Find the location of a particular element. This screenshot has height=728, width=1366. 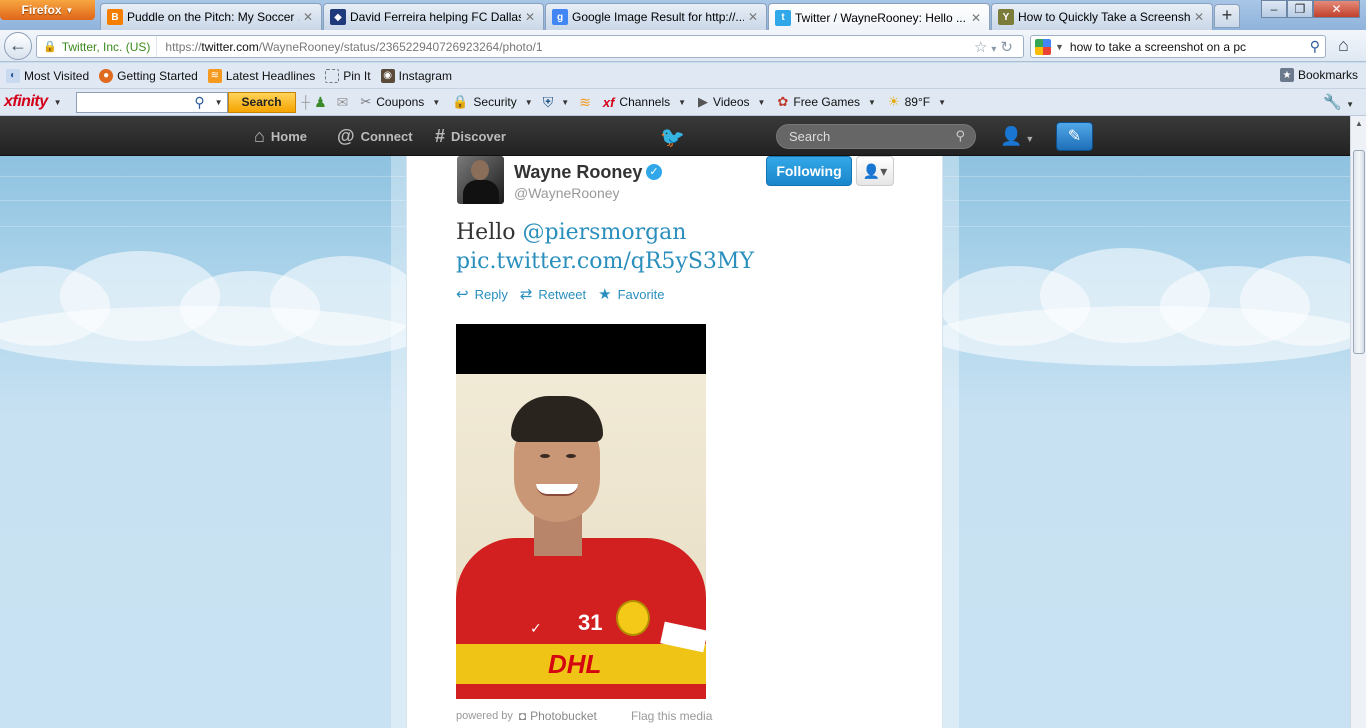

star-icon: ☆ is located at coordinates (982, 47).